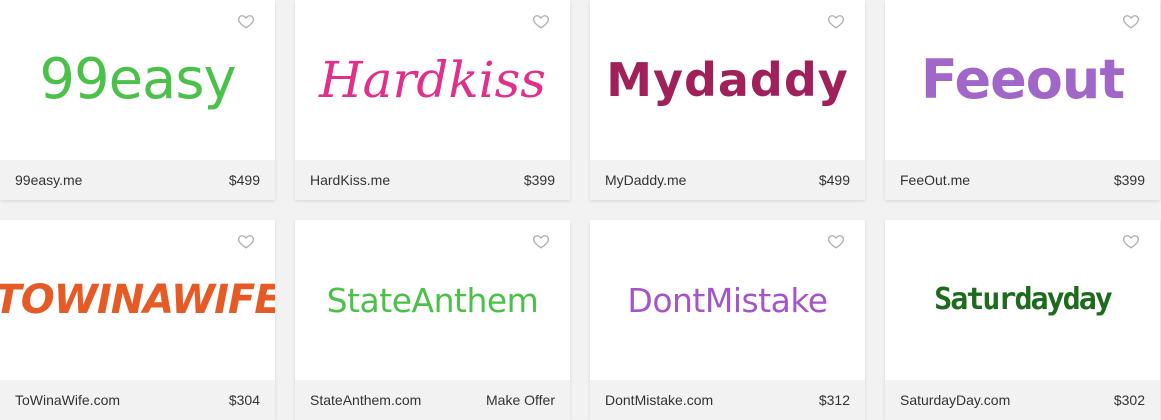  I want to click on card-footer: MyDaddy.me $499, so click(727, 180).